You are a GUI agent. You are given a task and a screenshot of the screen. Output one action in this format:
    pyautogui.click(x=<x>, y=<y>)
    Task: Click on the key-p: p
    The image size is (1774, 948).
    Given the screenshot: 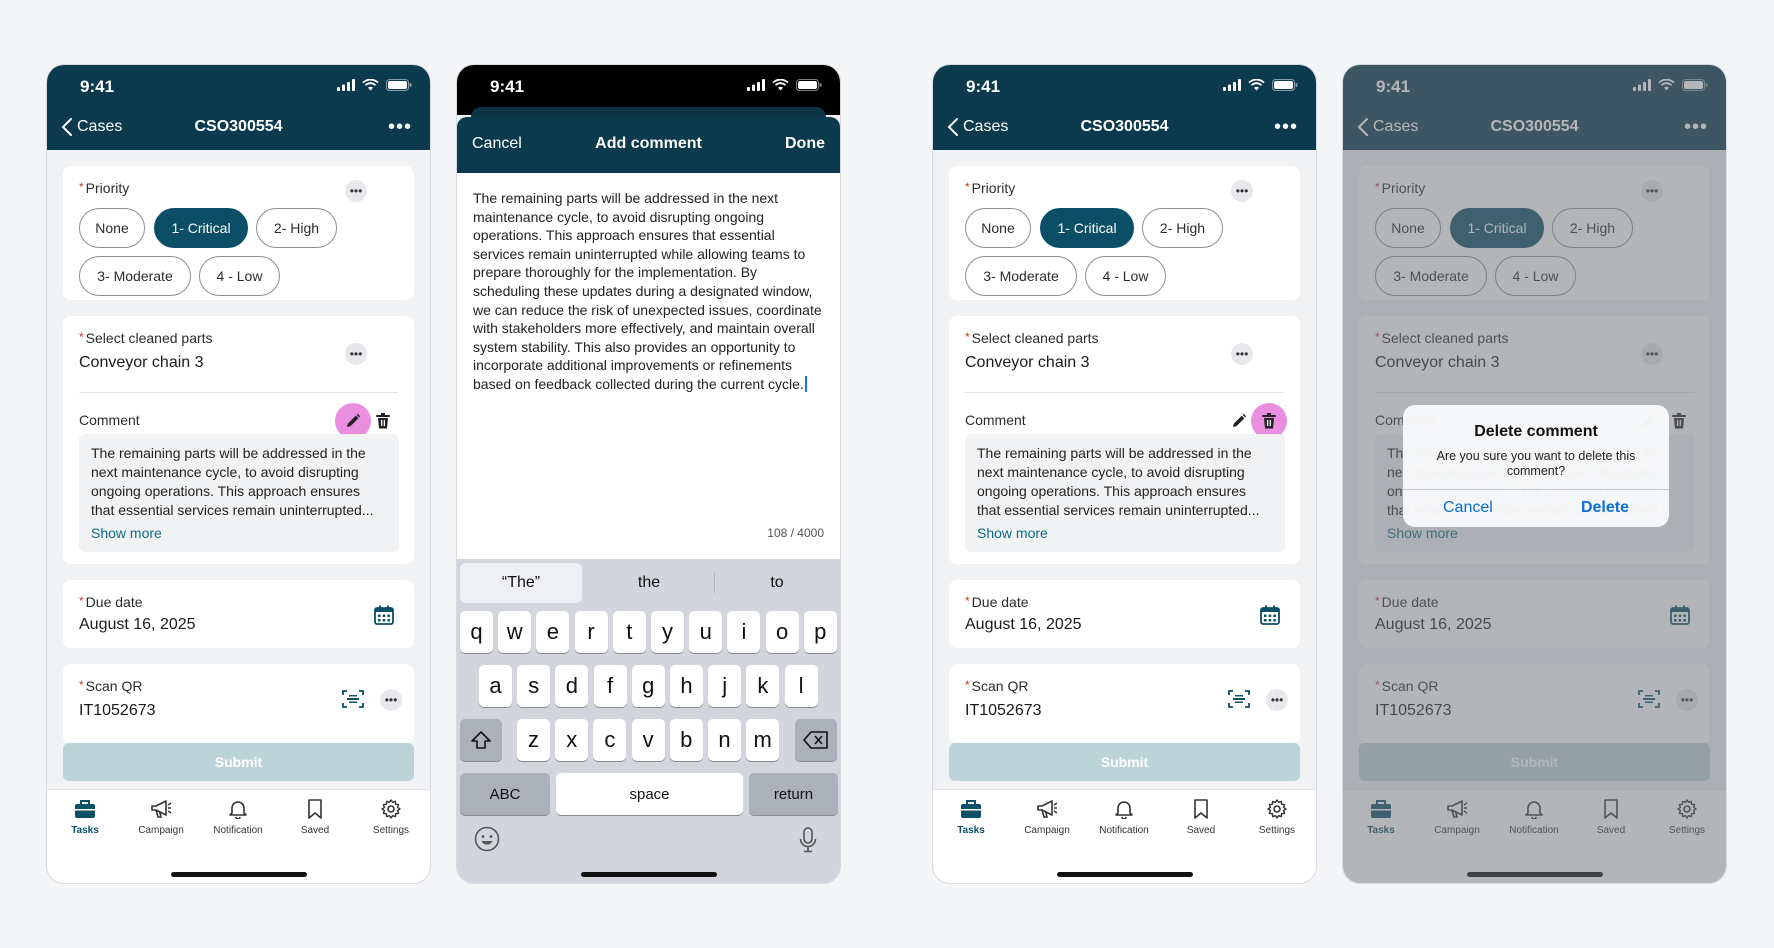 What is the action you would take?
    pyautogui.click(x=820, y=632)
    